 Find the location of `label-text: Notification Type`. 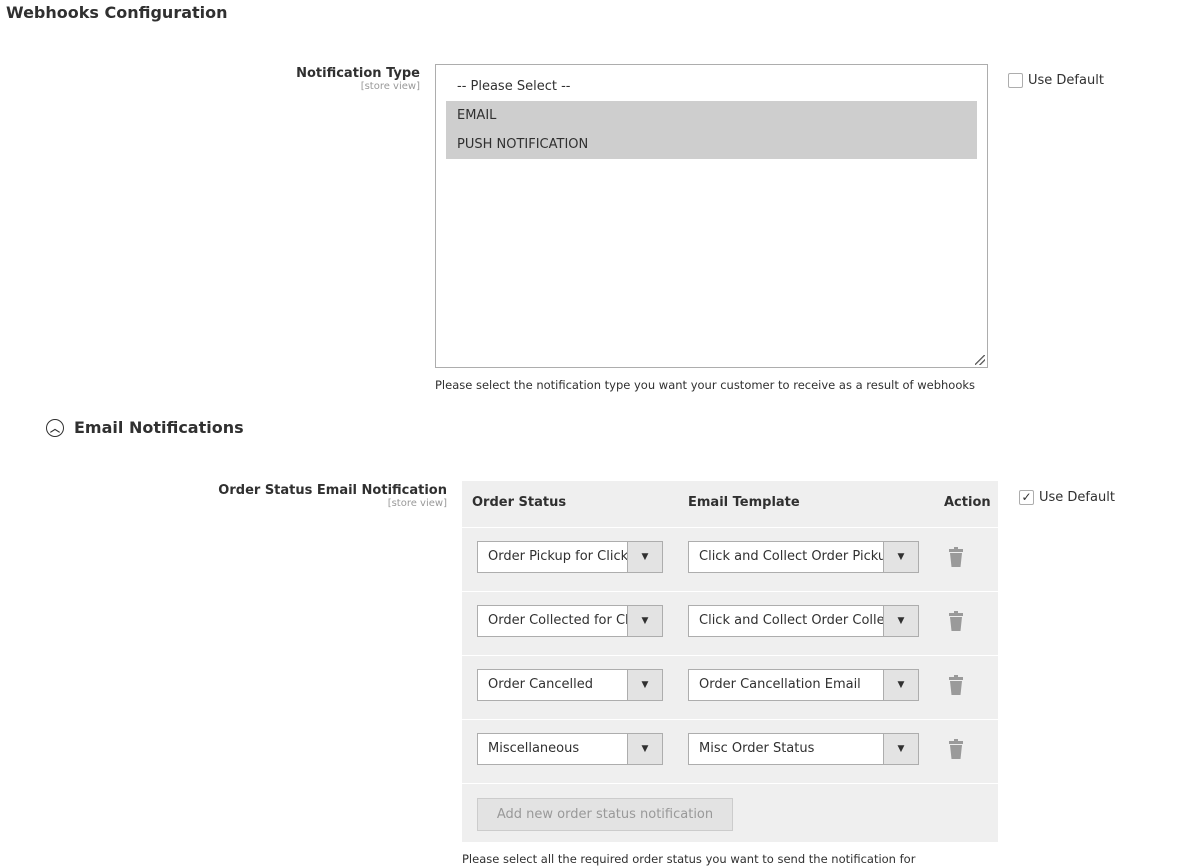

label-text: Notification Type is located at coordinates (358, 73).